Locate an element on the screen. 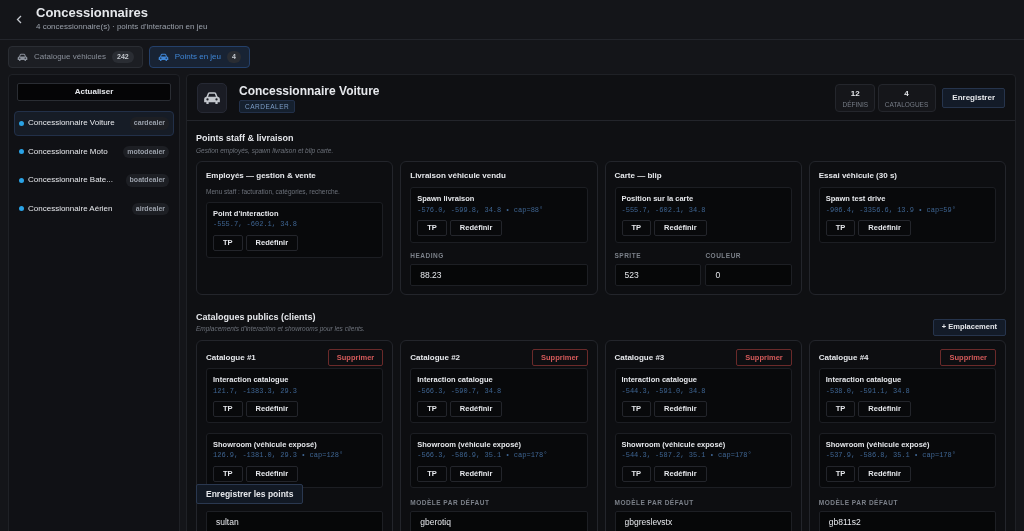 The height and width of the screenshot is (531, 1024). section-title: Points staff & livraison is located at coordinates (245, 138).